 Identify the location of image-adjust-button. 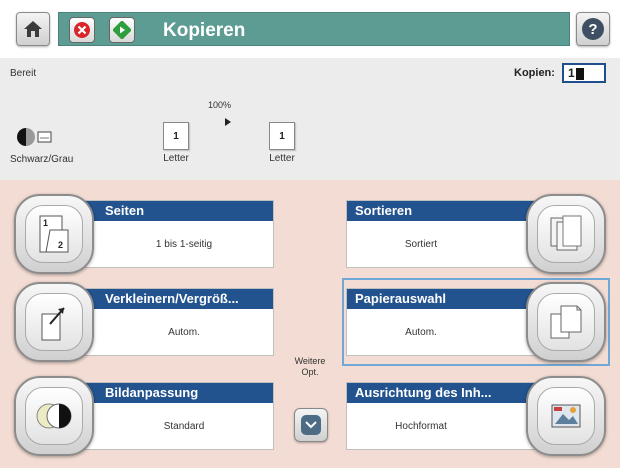
(54, 416).